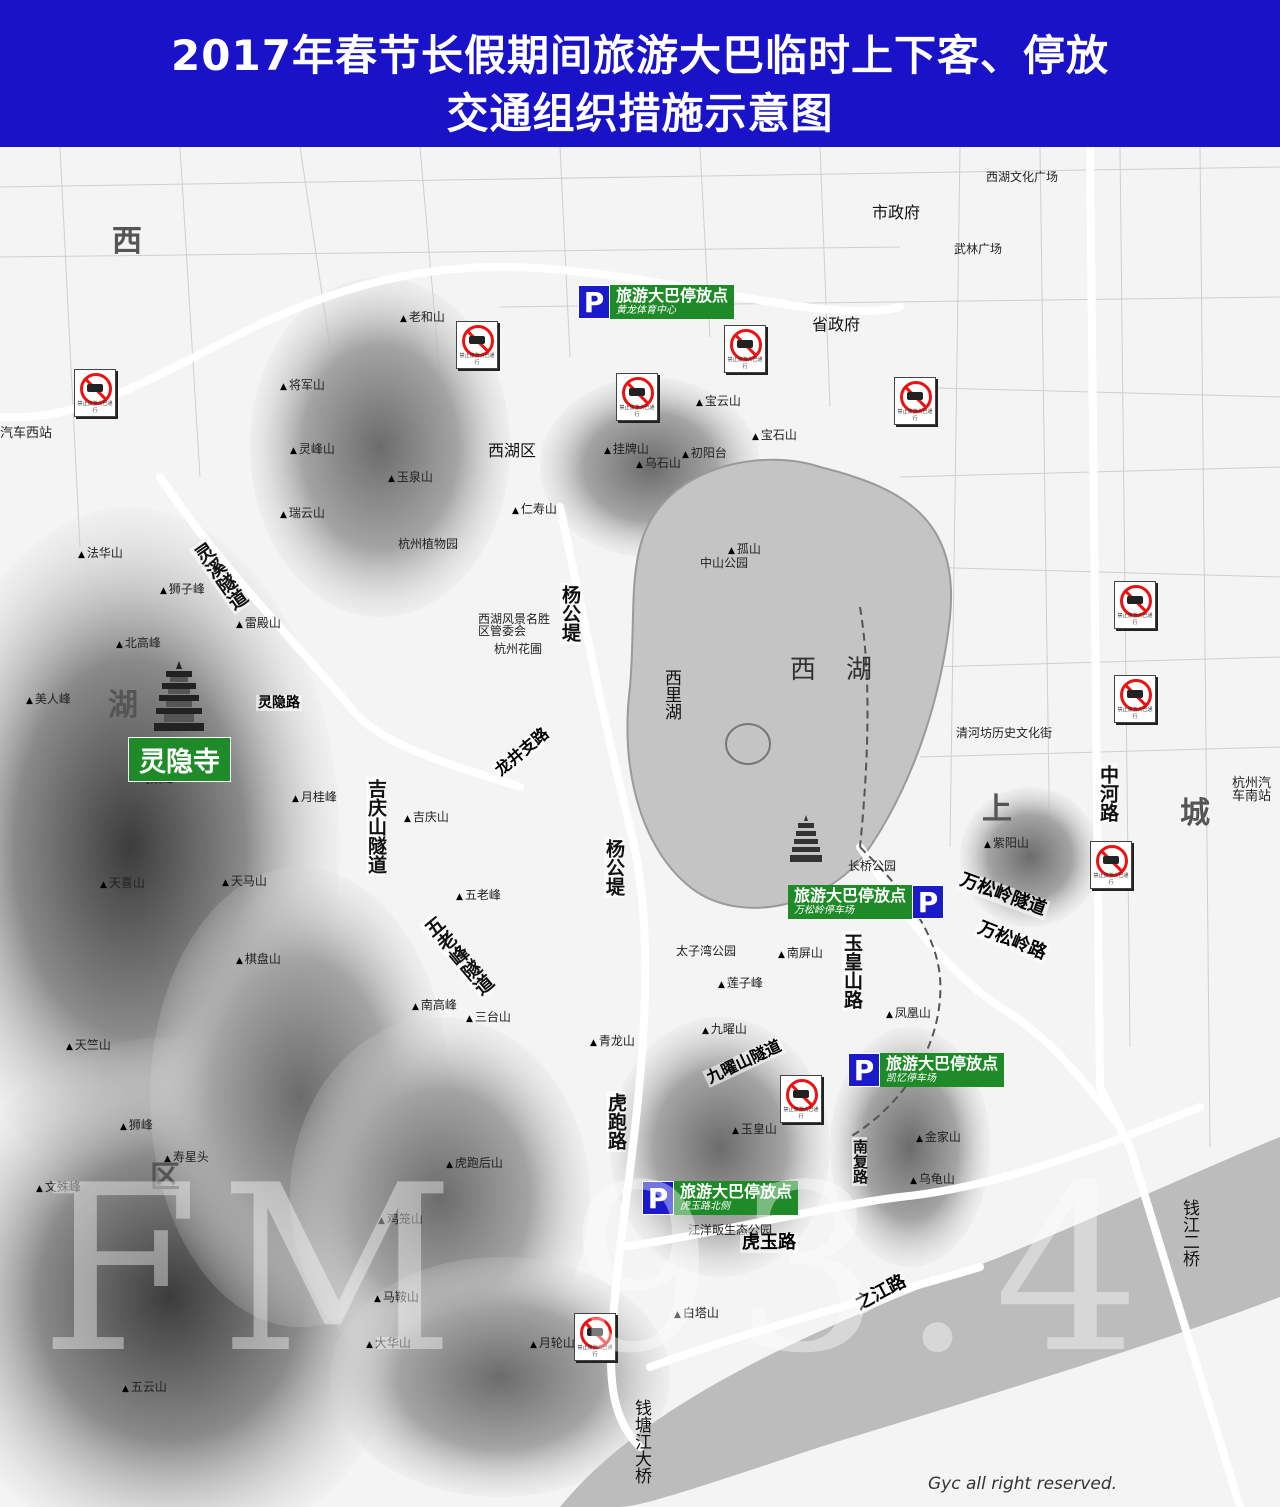 The width and height of the screenshot is (1280, 1507). I want to click on parking-location: 黄龙体育中心, so click(646, 310).